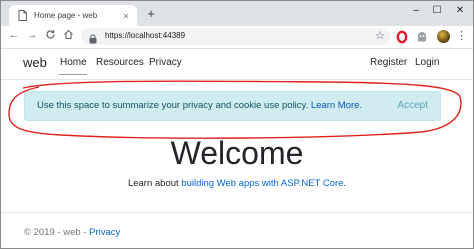 This screenshot has height=249, width=474. What do you see at coordinates (443, 36) in the screenshot?
I see `avatar` at bounding box center [443, 36].